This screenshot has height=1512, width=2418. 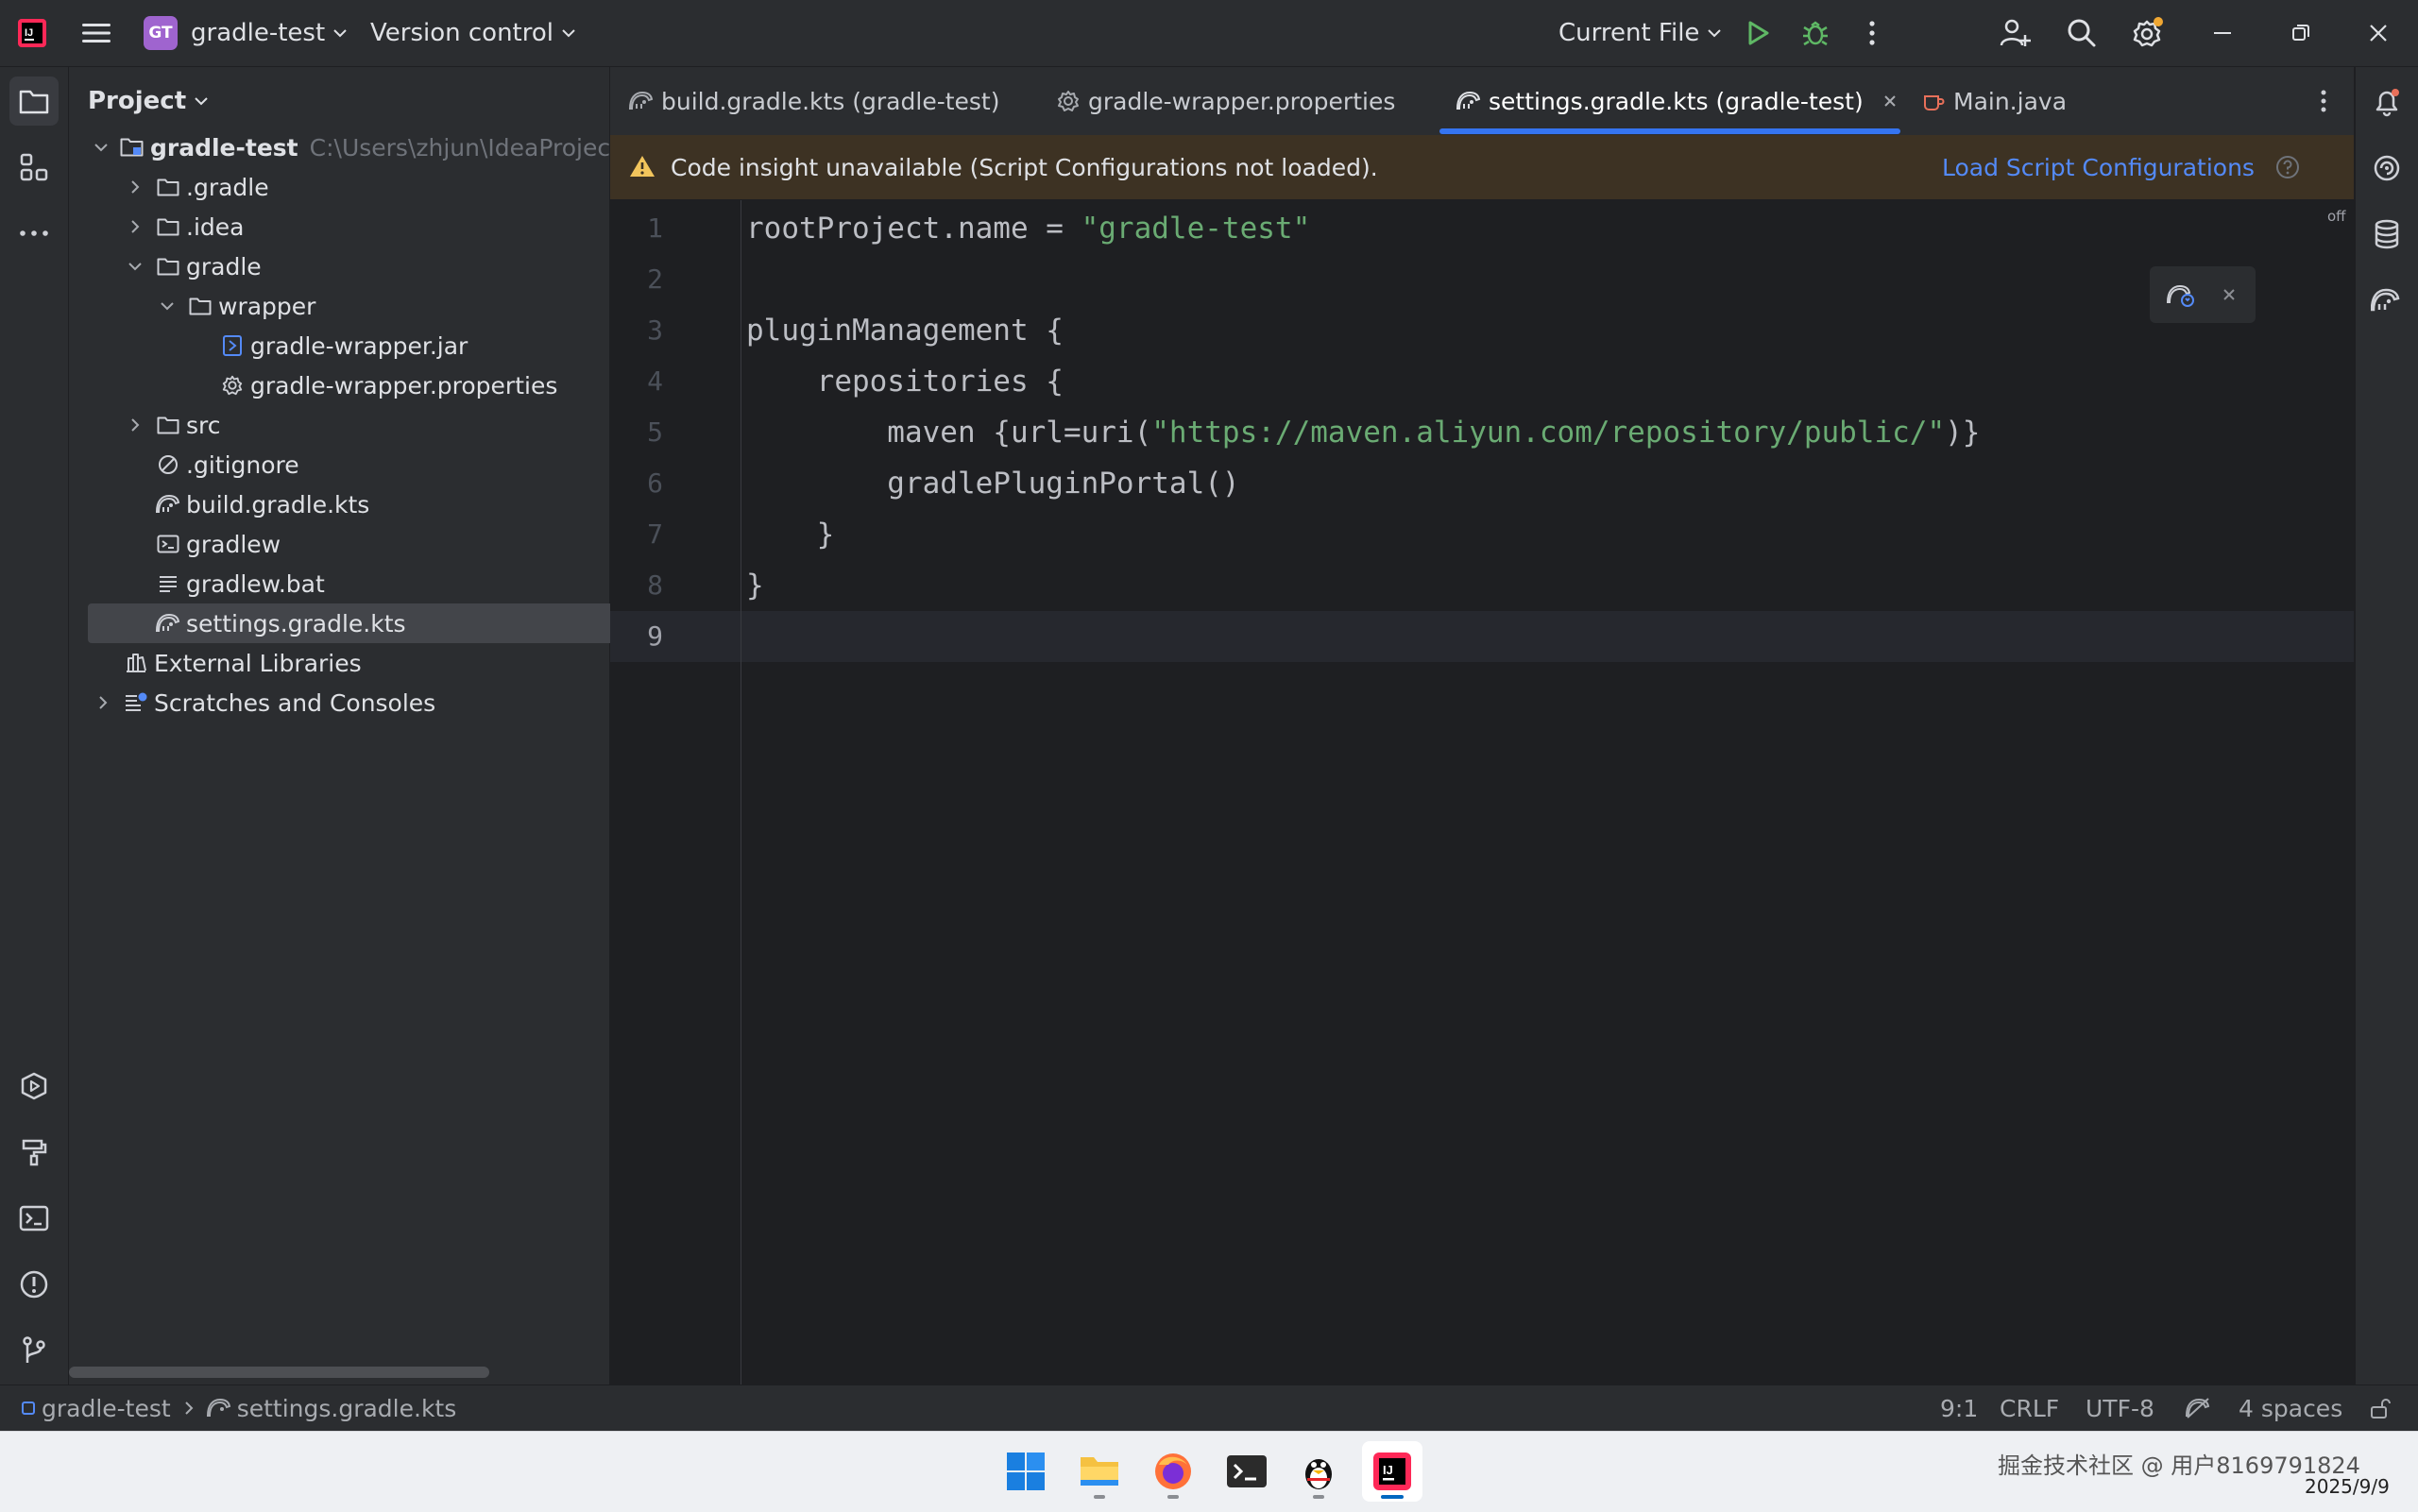 I want to click on code-with-me-icon, so click(x=2016, y=33).